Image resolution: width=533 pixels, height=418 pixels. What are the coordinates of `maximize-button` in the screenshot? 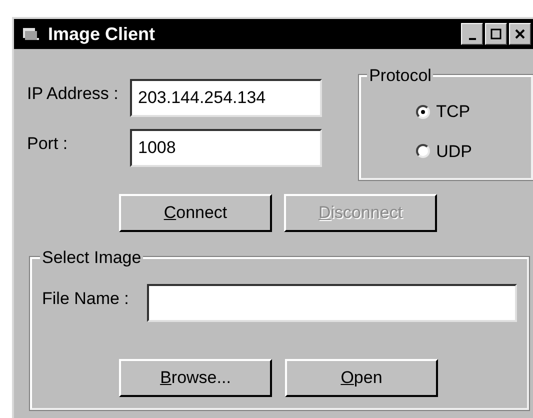 It's located at (496, 34).